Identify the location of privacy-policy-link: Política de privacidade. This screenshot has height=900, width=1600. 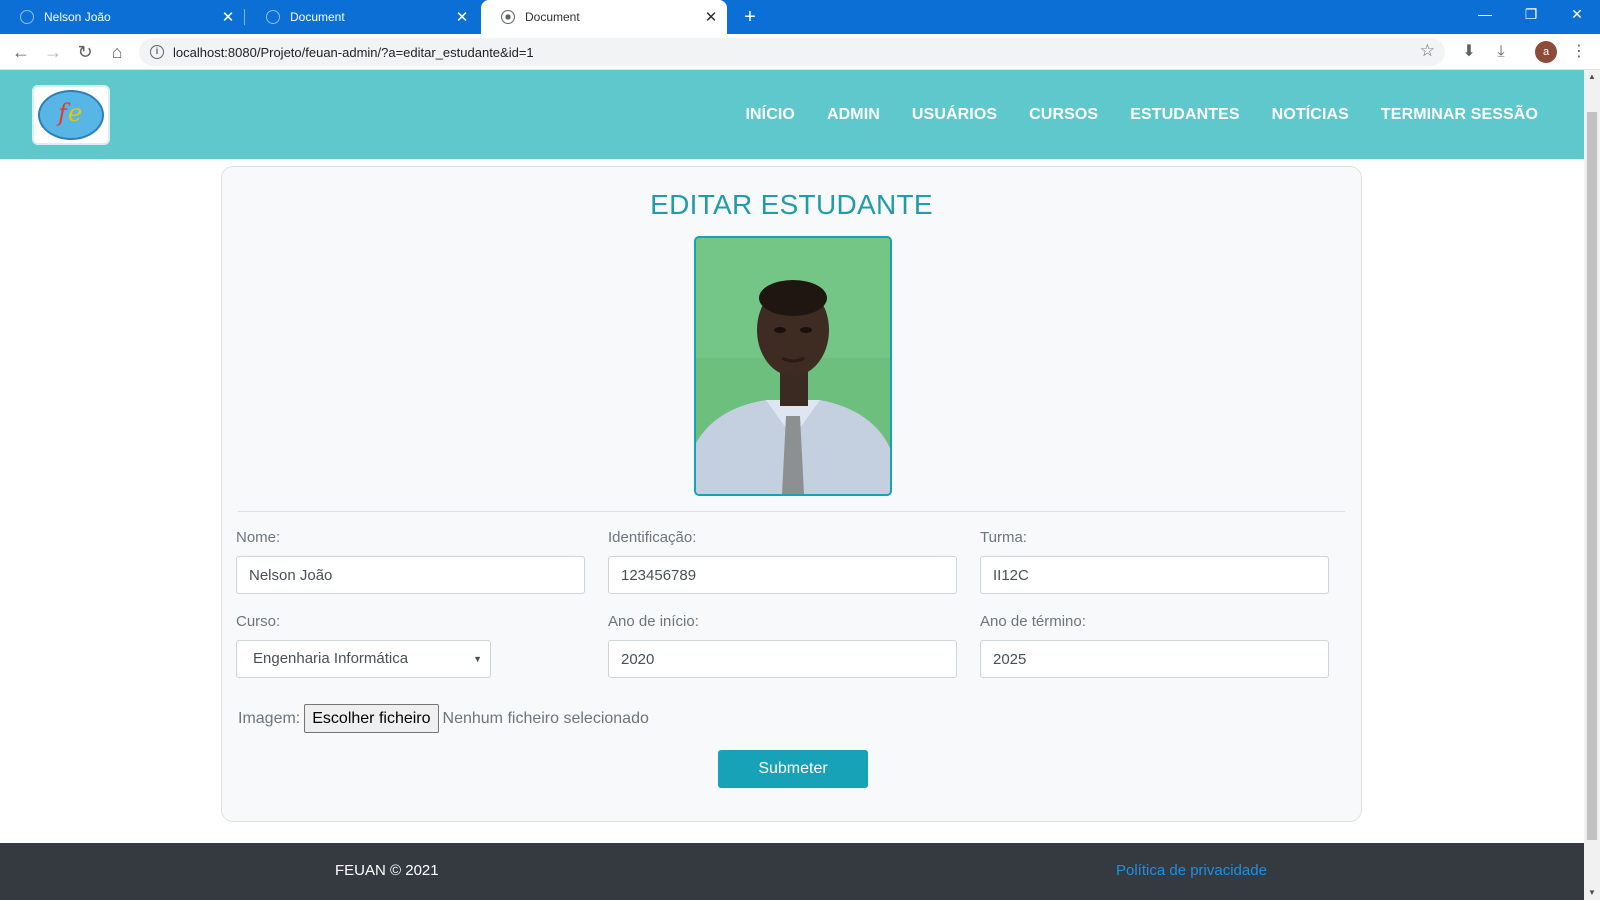
(1191, 870).